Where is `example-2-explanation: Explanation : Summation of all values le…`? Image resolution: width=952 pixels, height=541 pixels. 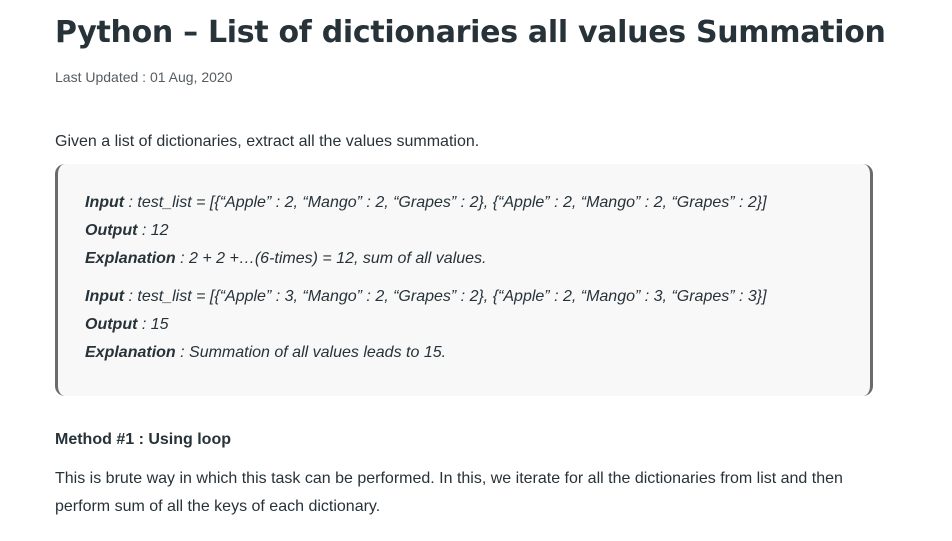
example-2-explanation: Explanation : Summation of all values le… is located at coordinates (265, 353).